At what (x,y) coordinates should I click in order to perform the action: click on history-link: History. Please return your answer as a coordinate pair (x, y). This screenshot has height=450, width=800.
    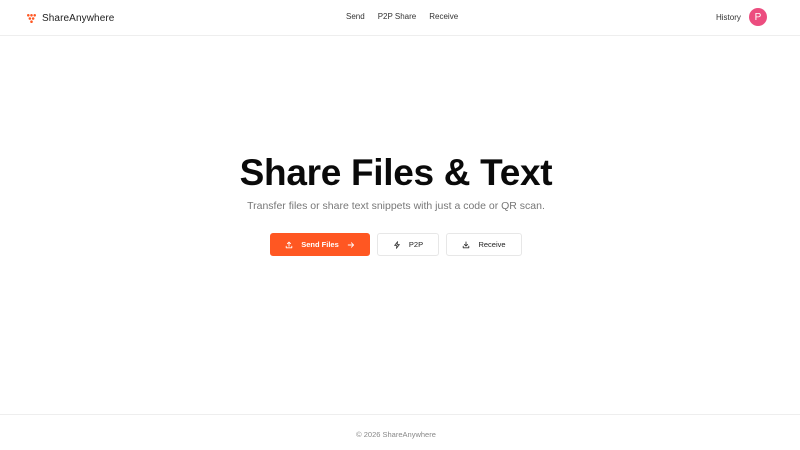
    Looking at the image, I should click on (728, 17).